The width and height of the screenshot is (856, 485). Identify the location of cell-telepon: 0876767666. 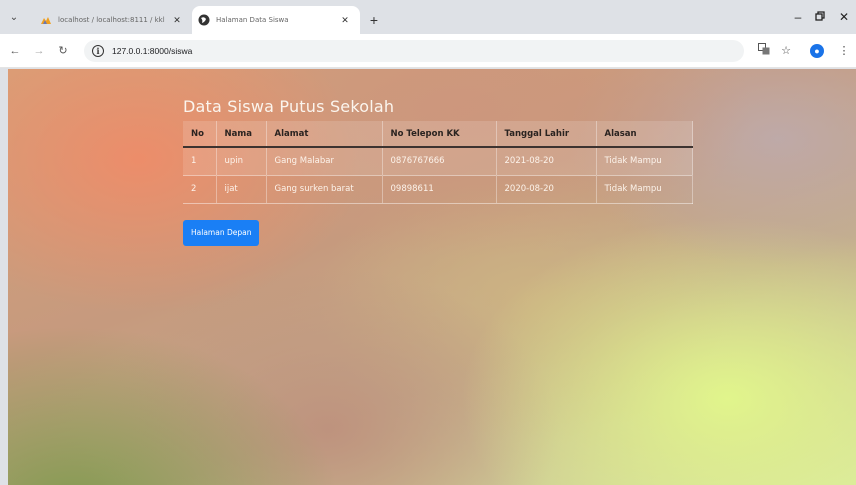
(438, 160).